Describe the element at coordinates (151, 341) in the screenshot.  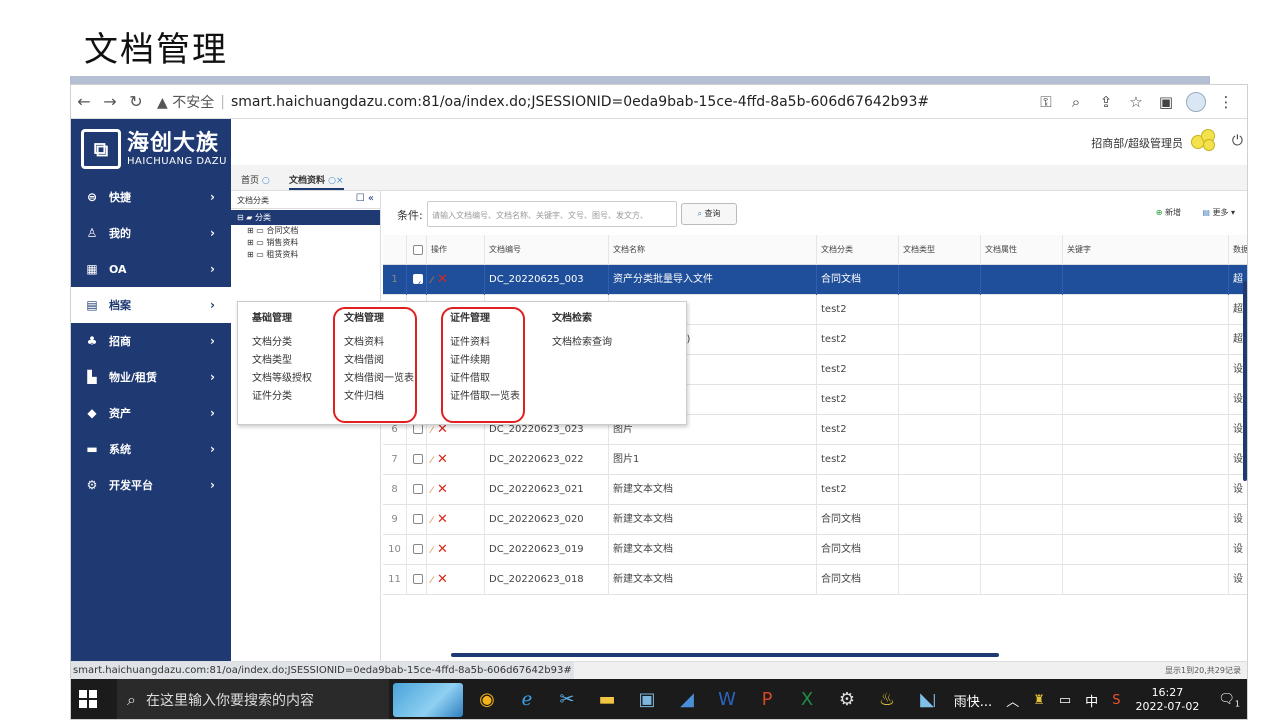
I see `sidebar-item-merchant: ♣ 招商 ›` at that location.